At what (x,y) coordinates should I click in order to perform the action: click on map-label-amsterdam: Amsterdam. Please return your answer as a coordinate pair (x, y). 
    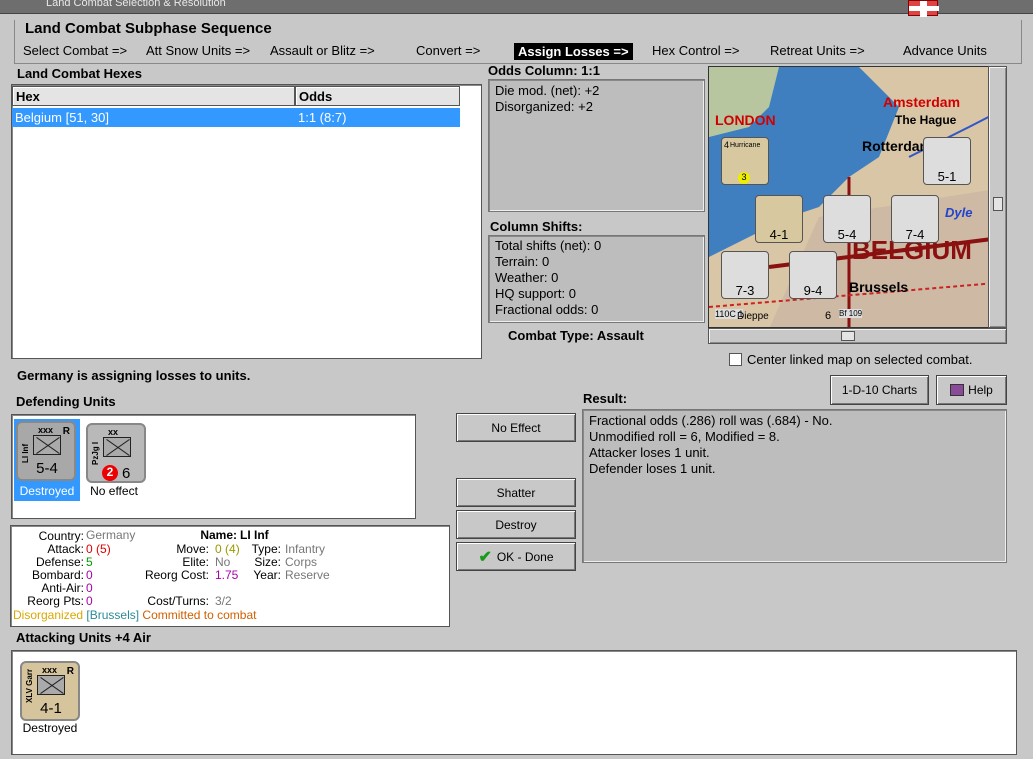
    Looking at the image, I should click on (922, 102).